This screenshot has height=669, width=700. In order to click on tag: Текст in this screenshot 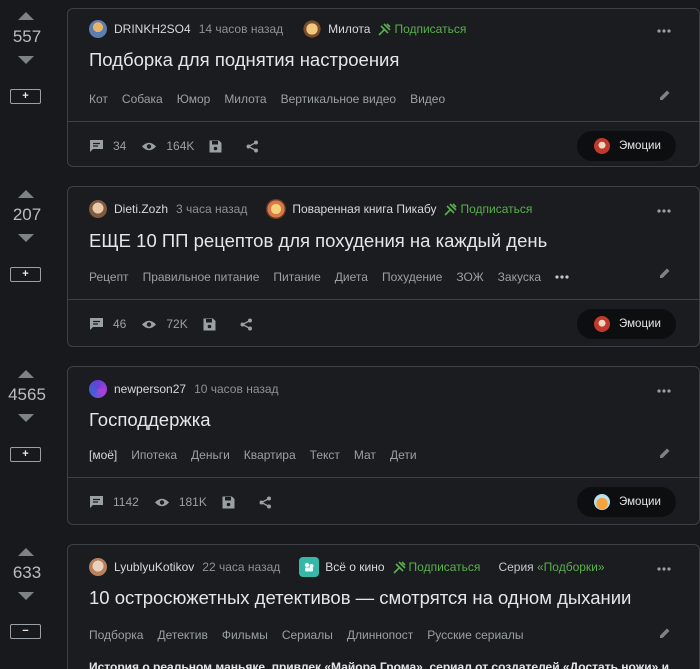, I will do `click(325, 455)`.